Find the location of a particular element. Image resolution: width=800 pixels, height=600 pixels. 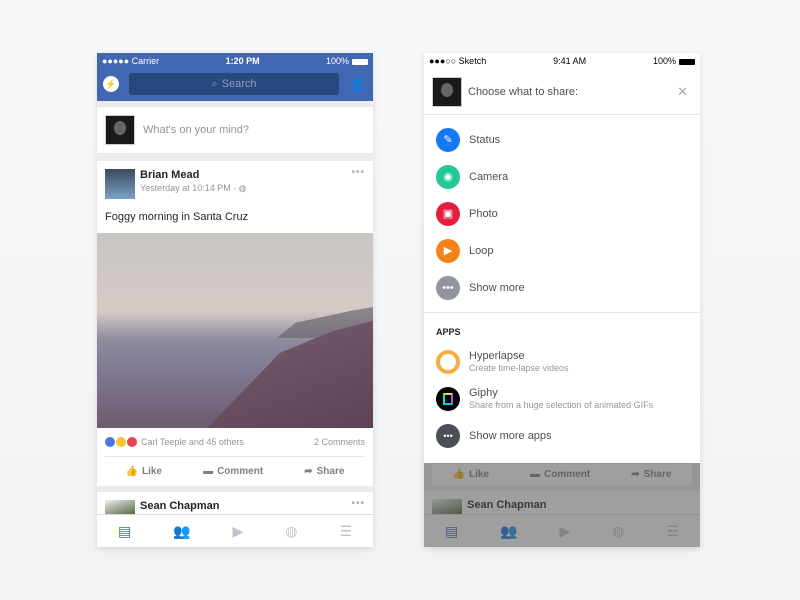

search-input: ⌕ Search is located at coordinates (234, 84).